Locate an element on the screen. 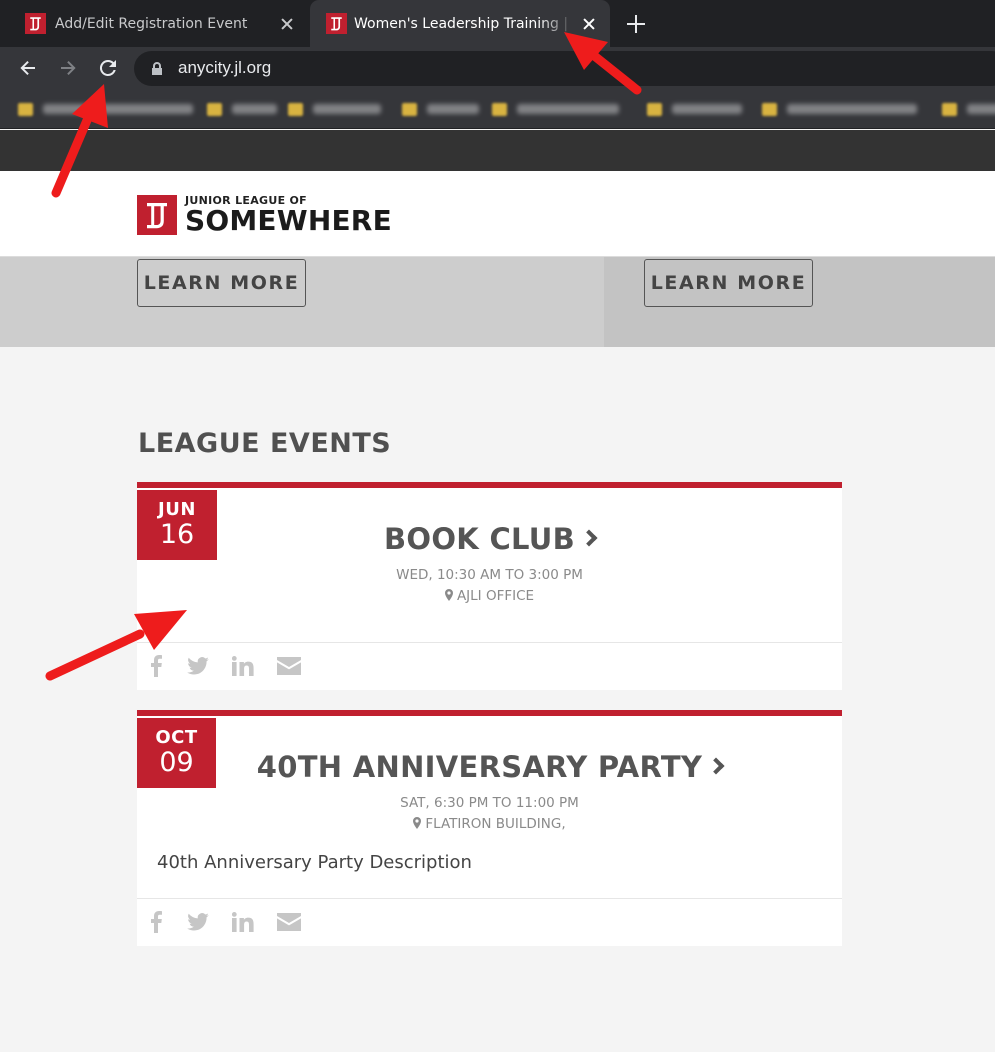 This screenshot has width=995, height=1052. forward-arrow-icon is located at coordinates (68, 68).